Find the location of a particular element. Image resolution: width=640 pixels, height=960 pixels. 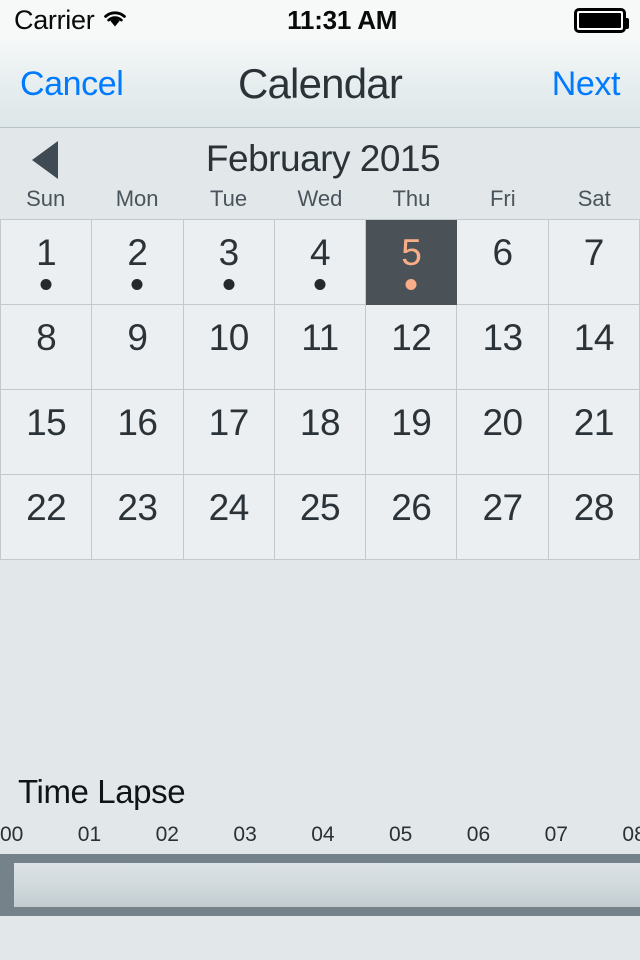

day-number: 11 is located at coordinates (320, 337).